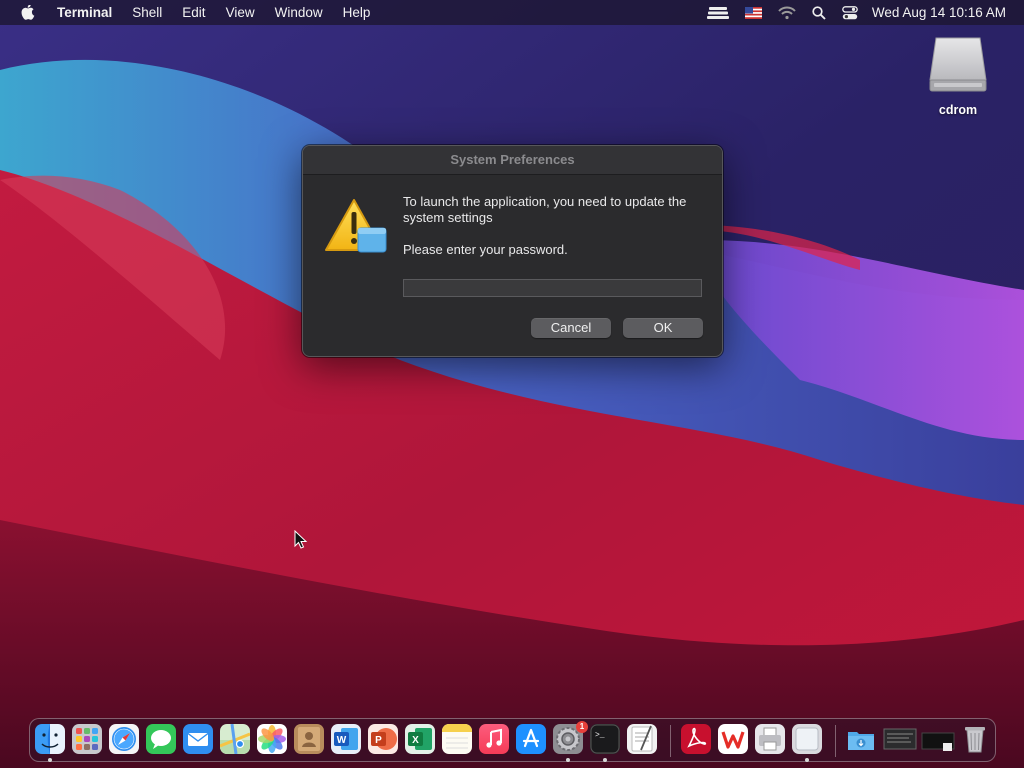 The width and height of the screenshot is (1024, 768). Describe the element at coordinates (939, 12) in the screenshot. I see `menubar-clock: Wed Aug 14 10:16 AM` at that location.